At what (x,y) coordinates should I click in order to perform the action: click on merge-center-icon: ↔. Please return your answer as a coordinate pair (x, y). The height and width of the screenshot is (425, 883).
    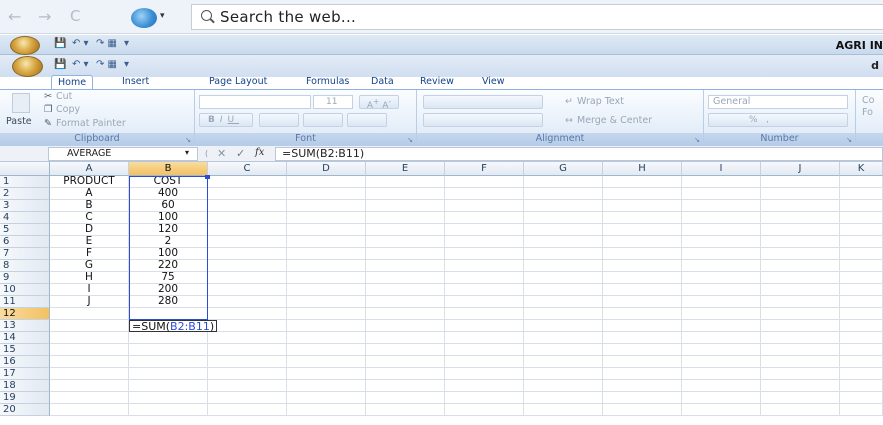
    Looking at the image, I should click on (569, 120).